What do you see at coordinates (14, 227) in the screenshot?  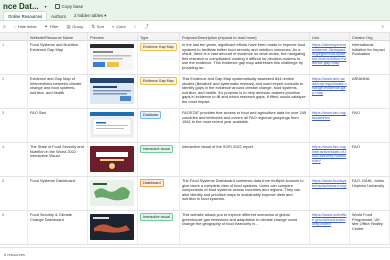 I see `row-number: 6` at bounding box center [14, 227].